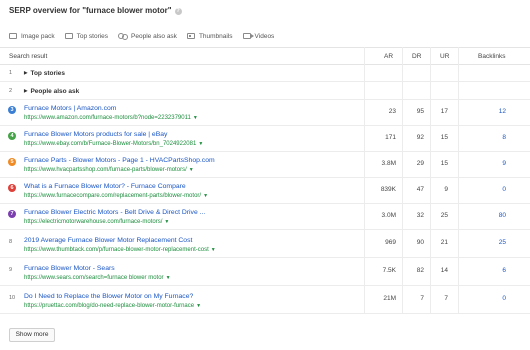 The height and width of the screenshot is (350, 530). What do you see at coordinates (13, 36) in the screenshot?
I see `image-icon` at bounding box center [13, 36].